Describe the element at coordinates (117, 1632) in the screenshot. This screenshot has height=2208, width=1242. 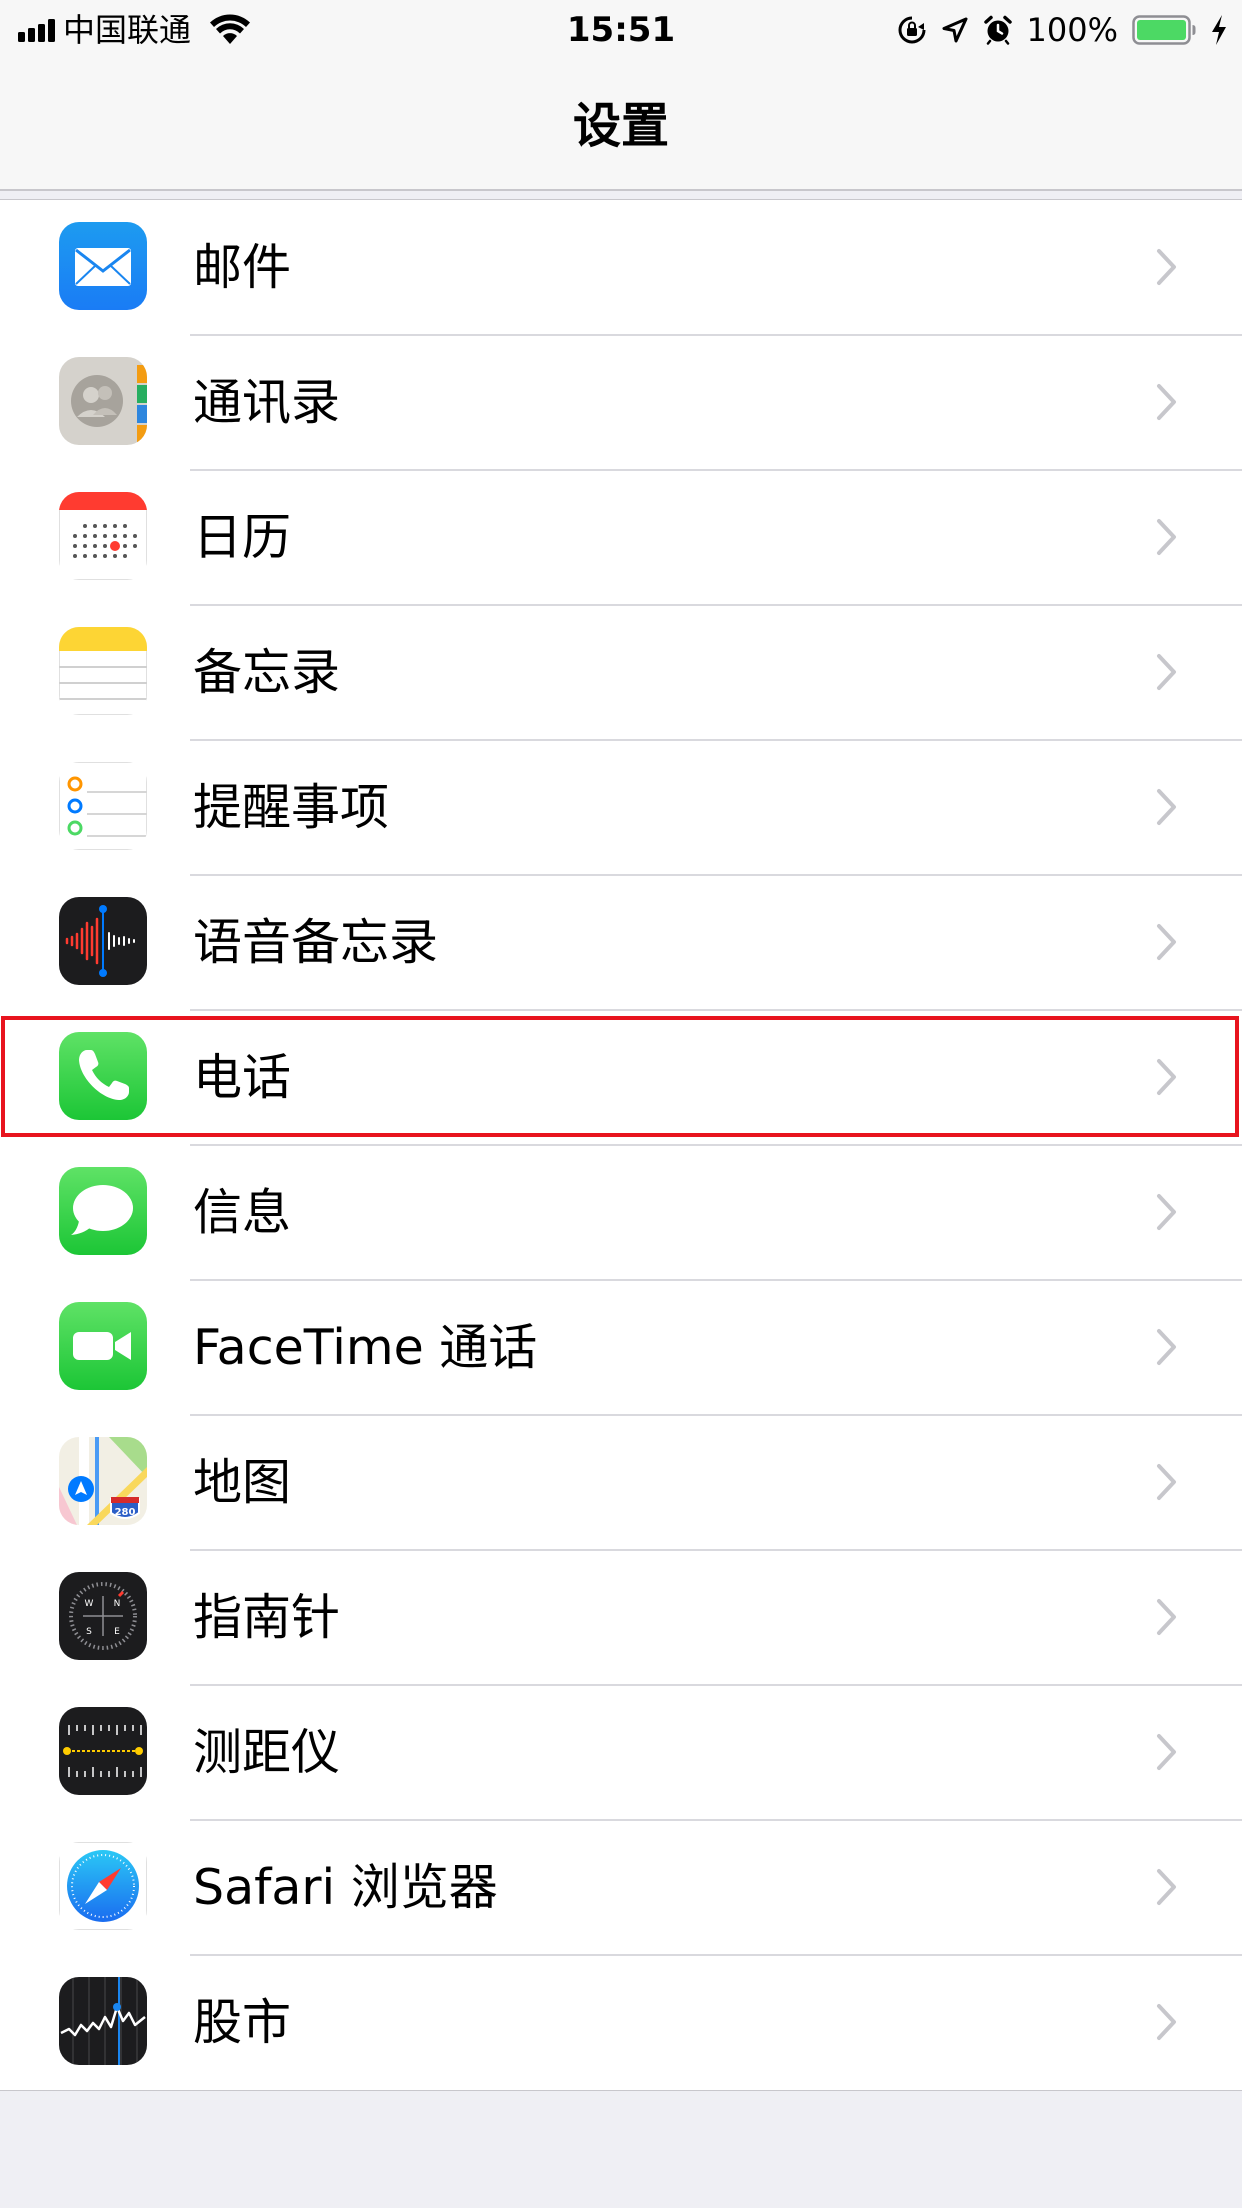
I see `svg-text: E` at that location.